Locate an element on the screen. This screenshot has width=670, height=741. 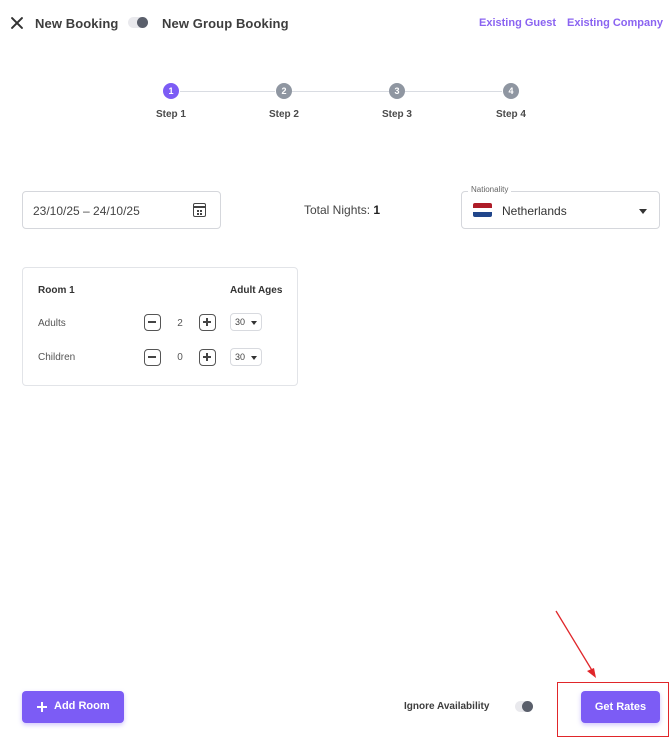
add-room-button: Add Room is located at coordinates (73, 707).